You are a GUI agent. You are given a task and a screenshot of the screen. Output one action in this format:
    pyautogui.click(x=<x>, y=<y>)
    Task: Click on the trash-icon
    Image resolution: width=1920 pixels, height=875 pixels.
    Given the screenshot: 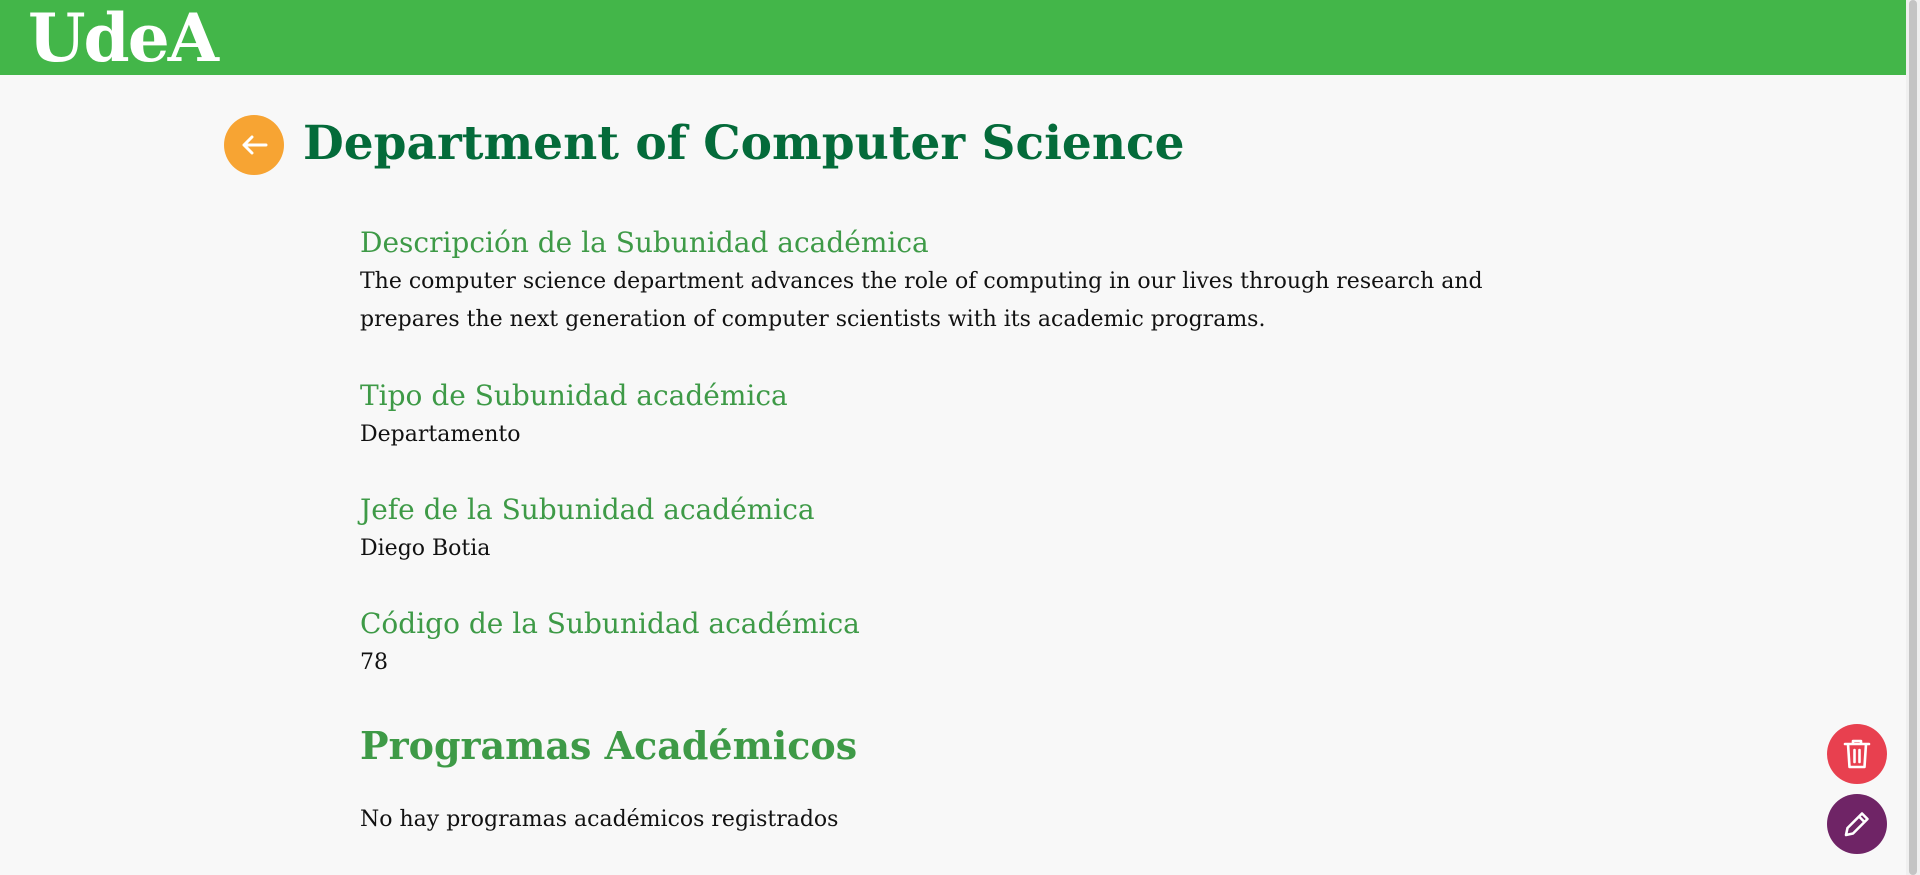 What is the action you would take?
    pyautogui.click(x=1857, y=754)
    